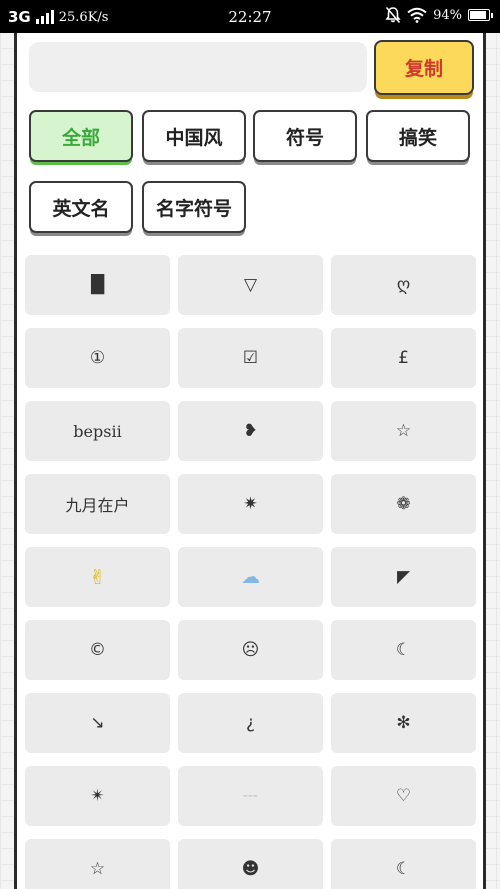  What do you see at coordinates (97, 285) in the screenshot?
I see `symbol-cell: █` at bounding box center [97, 285].